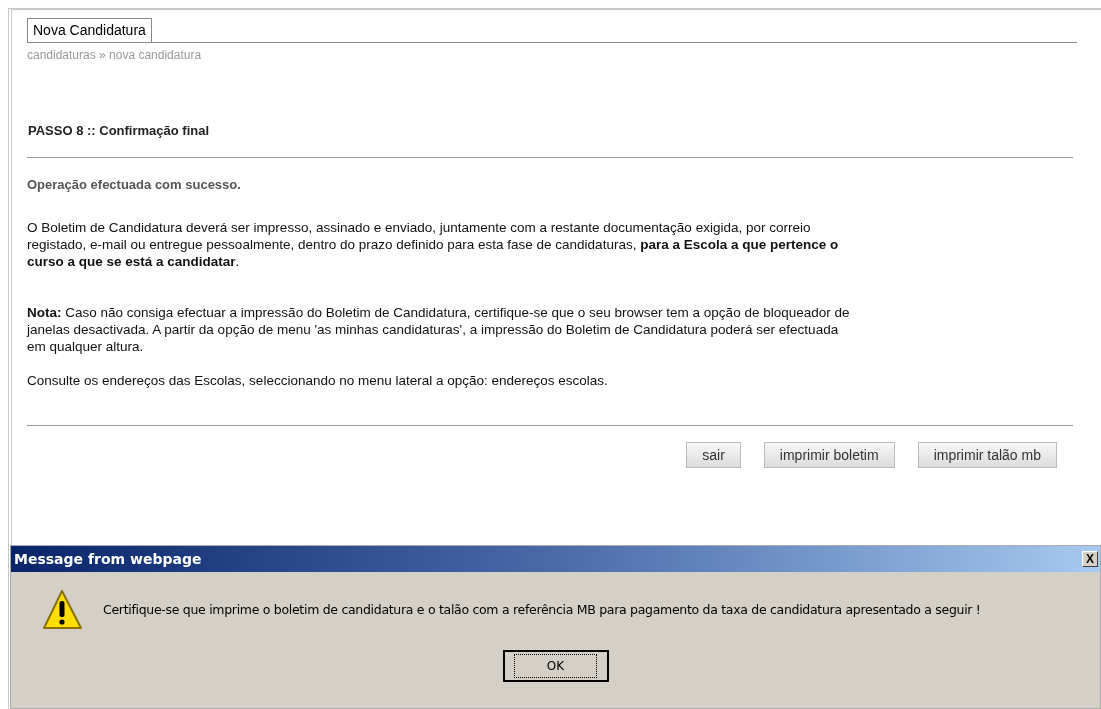 This screenshot has height=709, width=1101. What do you see at coordinates (115, 55) in the screenshot?
I see `breadcrumb: candidaturas » nova candidatura` at bounding box center [115, 55].